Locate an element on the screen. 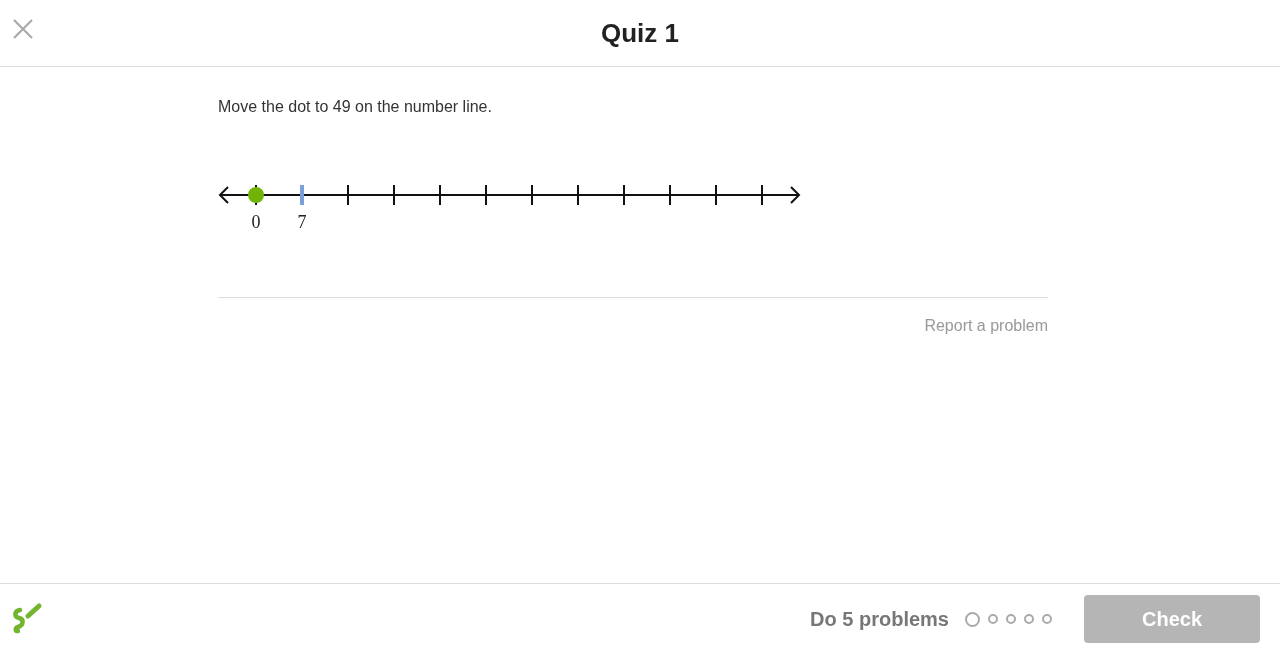 This screenshot has width=1280, height=654. tick-label: 7 is located at coordinates (302, 222).